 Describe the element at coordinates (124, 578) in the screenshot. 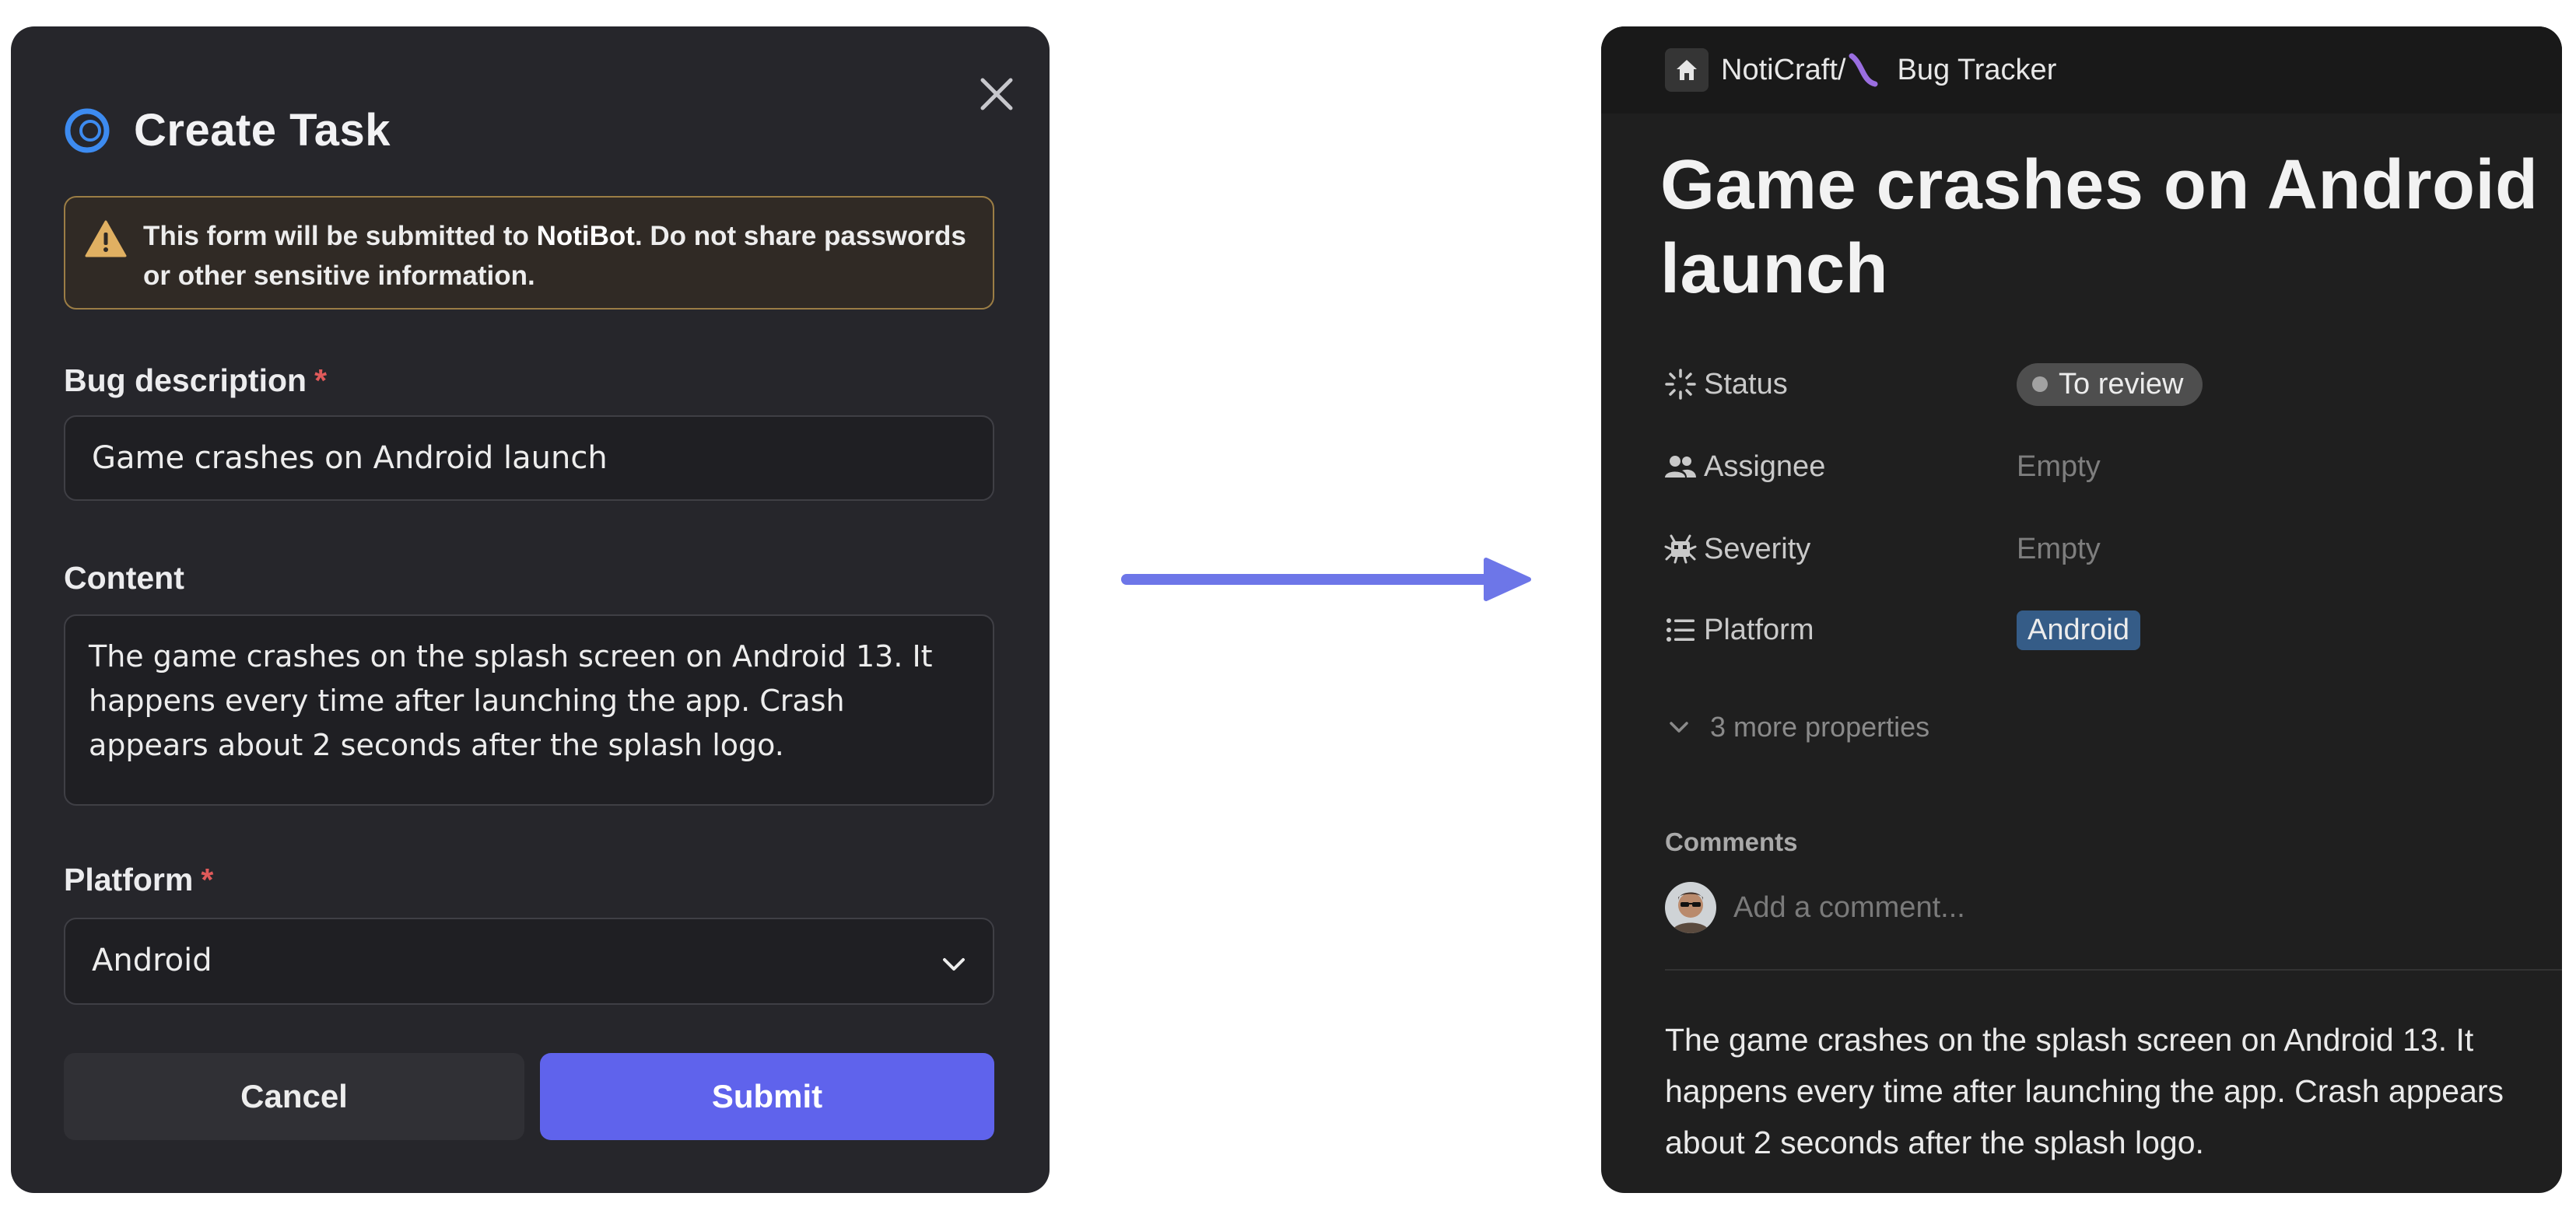

I see `content-label: Content` at that location.